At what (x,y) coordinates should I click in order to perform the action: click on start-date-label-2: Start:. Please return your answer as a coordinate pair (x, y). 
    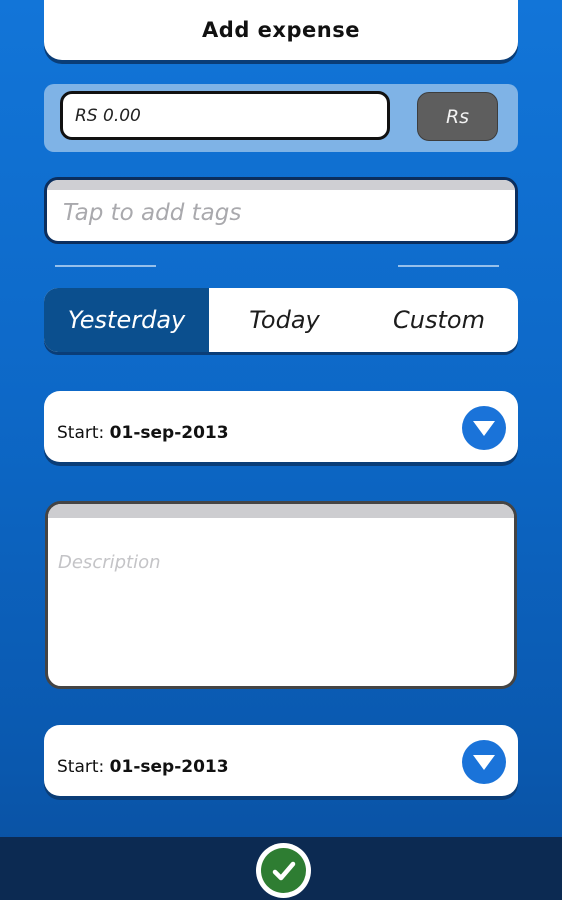
    Looking at the image, I should click on (83, 767).